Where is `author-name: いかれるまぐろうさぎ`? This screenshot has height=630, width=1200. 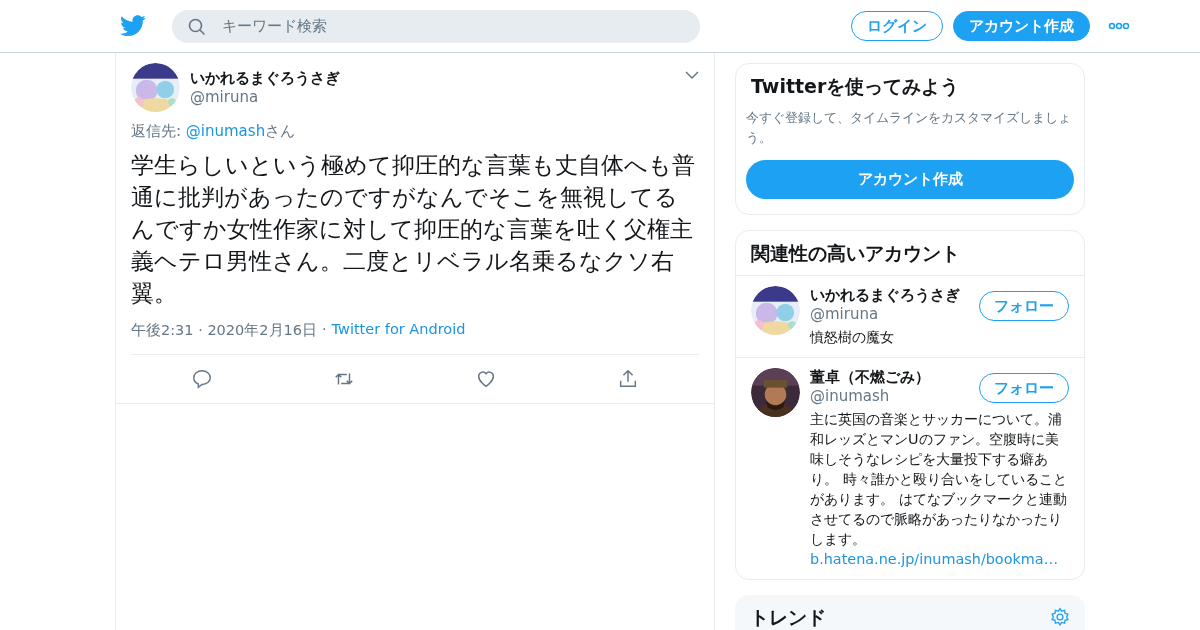 author-name: いかれるまぐろうさぎ is located at coordinates (432, 78).